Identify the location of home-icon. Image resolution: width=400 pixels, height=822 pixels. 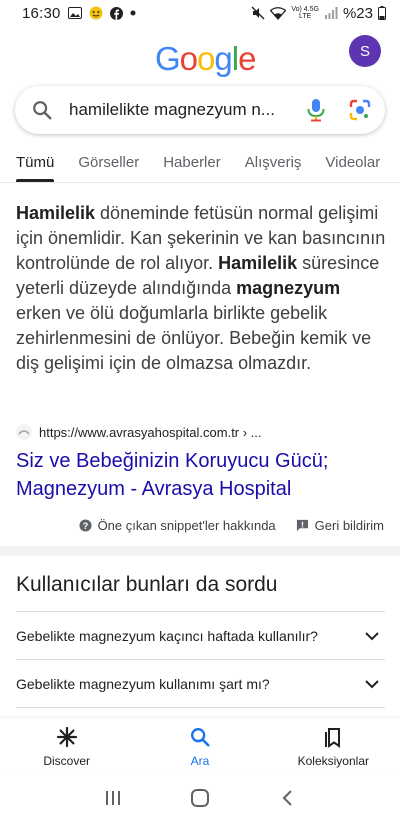
(200, 798).